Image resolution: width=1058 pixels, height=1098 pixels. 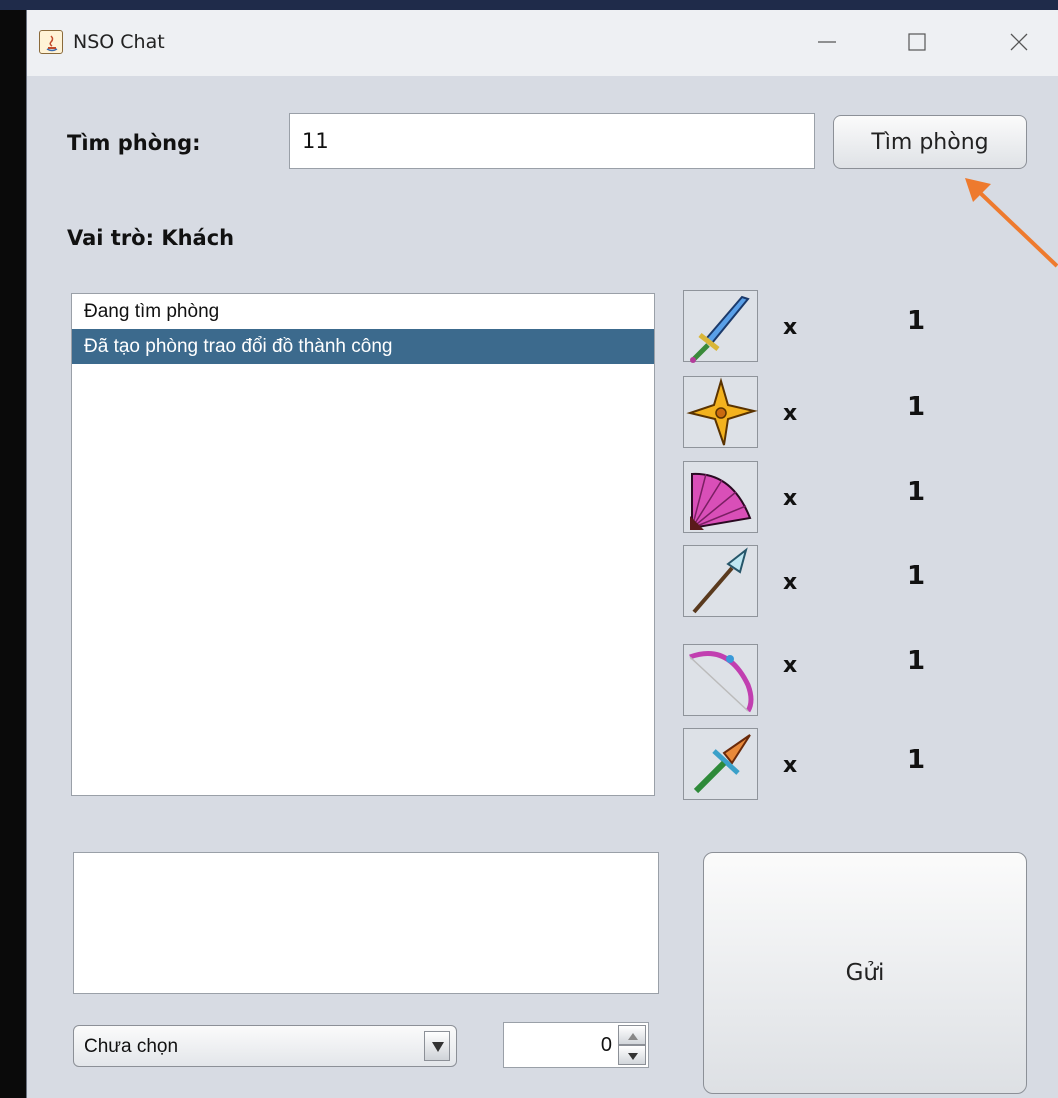 What do you see at coordinates (930, 142) in the screenshot?
I see `search-room-button: Tìm phòng` at bounding box center [930, 142].